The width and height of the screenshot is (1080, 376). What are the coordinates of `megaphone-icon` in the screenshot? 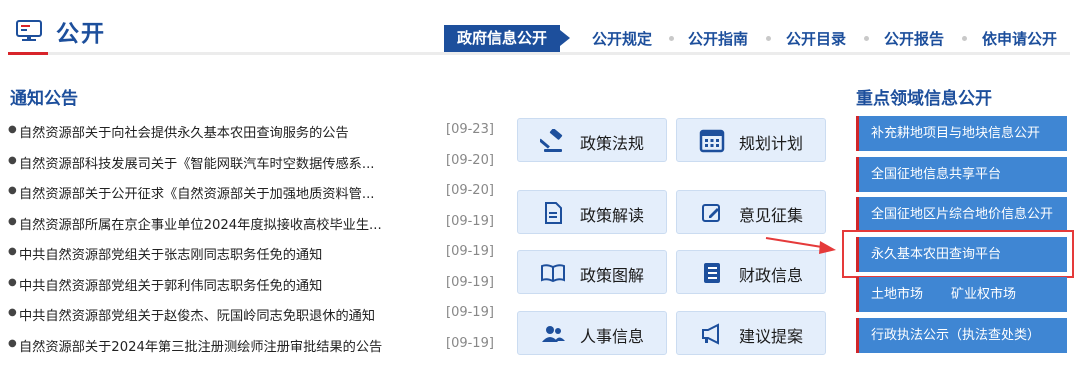 It's located at (710, 334).